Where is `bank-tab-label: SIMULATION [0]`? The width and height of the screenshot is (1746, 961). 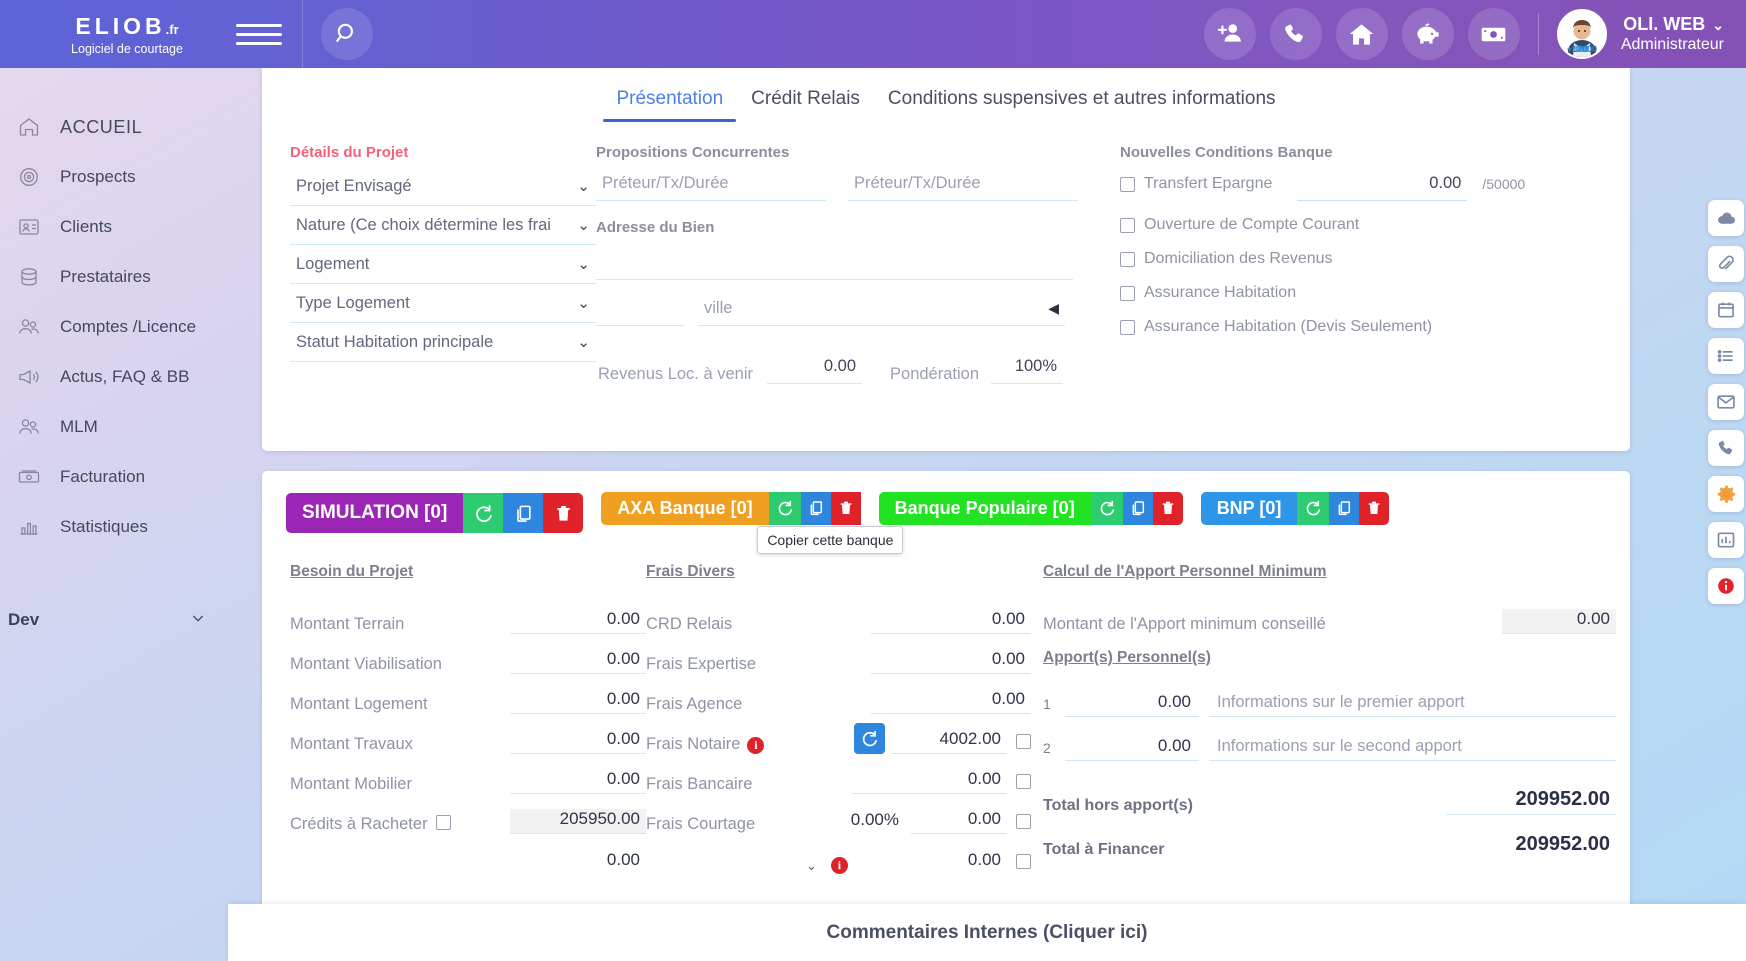
bank-tab-label: SIMULATION [0] is located at coordinates (375, 513).